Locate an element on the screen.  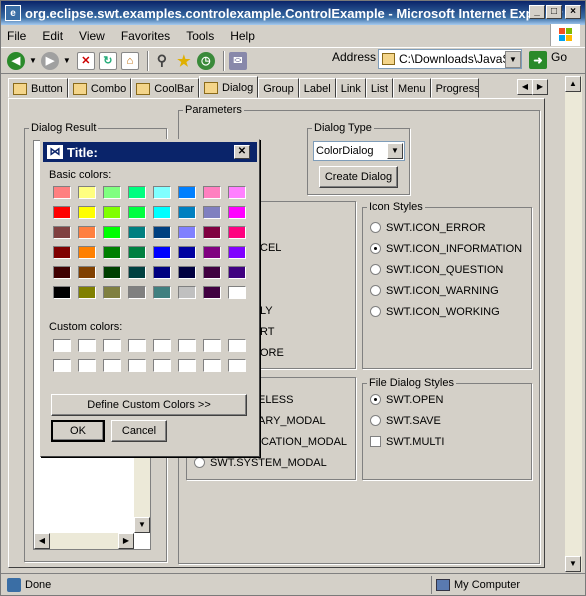
tab-list: List is located at coordinates (379, 88).